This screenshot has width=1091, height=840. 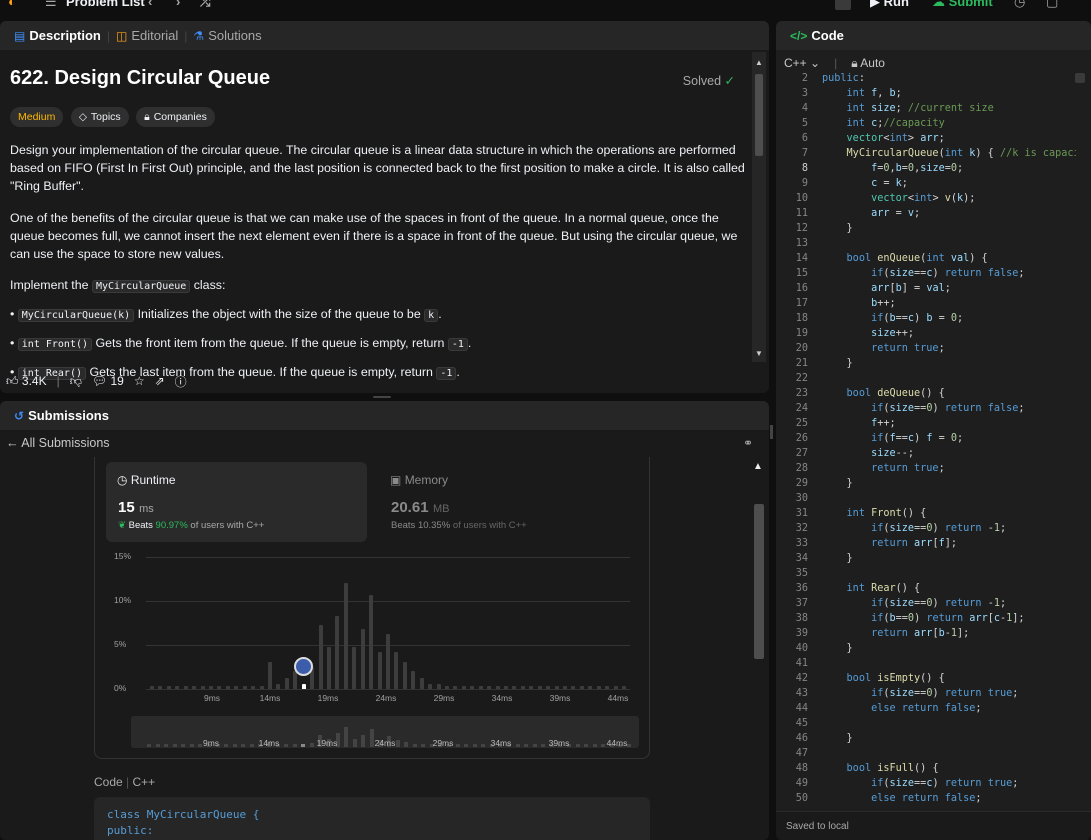 What do you see at coordinates (926, 663) in the screenshot?
I see `code-line: 41` at bounding box center [926, 663].